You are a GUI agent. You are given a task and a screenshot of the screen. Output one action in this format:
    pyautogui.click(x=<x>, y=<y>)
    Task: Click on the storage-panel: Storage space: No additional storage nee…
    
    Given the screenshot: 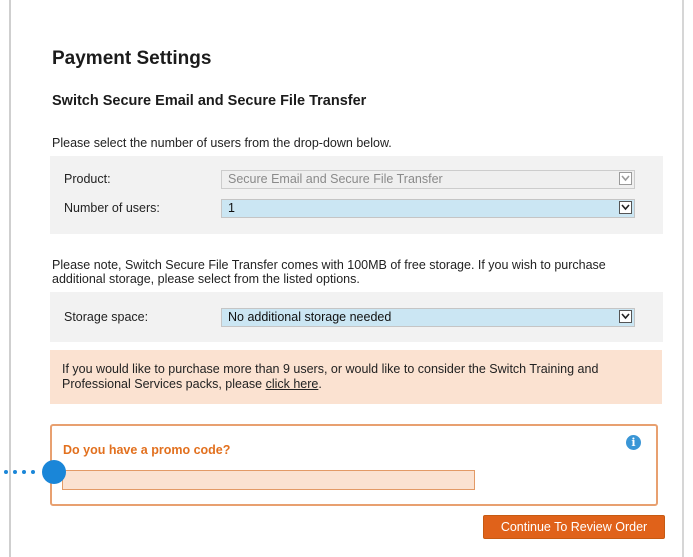 What is the action you would take?
    pyautogui.click(x=356, y=317)
    